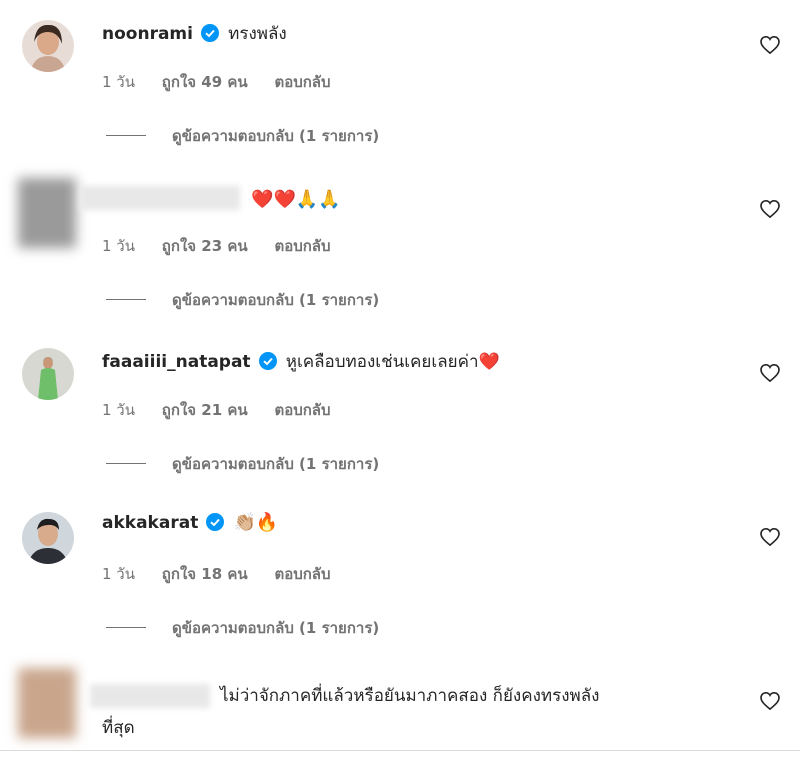  Describe the element at coordinates (150, 523) in the screenshot. I see `username: akkakarat` at that location.